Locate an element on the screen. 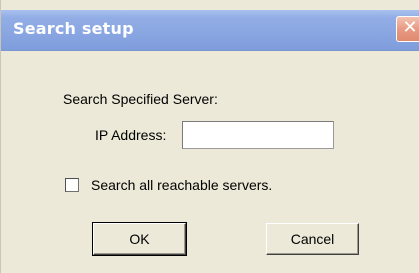 The height and width of the screenshot is (273, 419). cancel-button: Cancel is located at coordinates (312, 239).